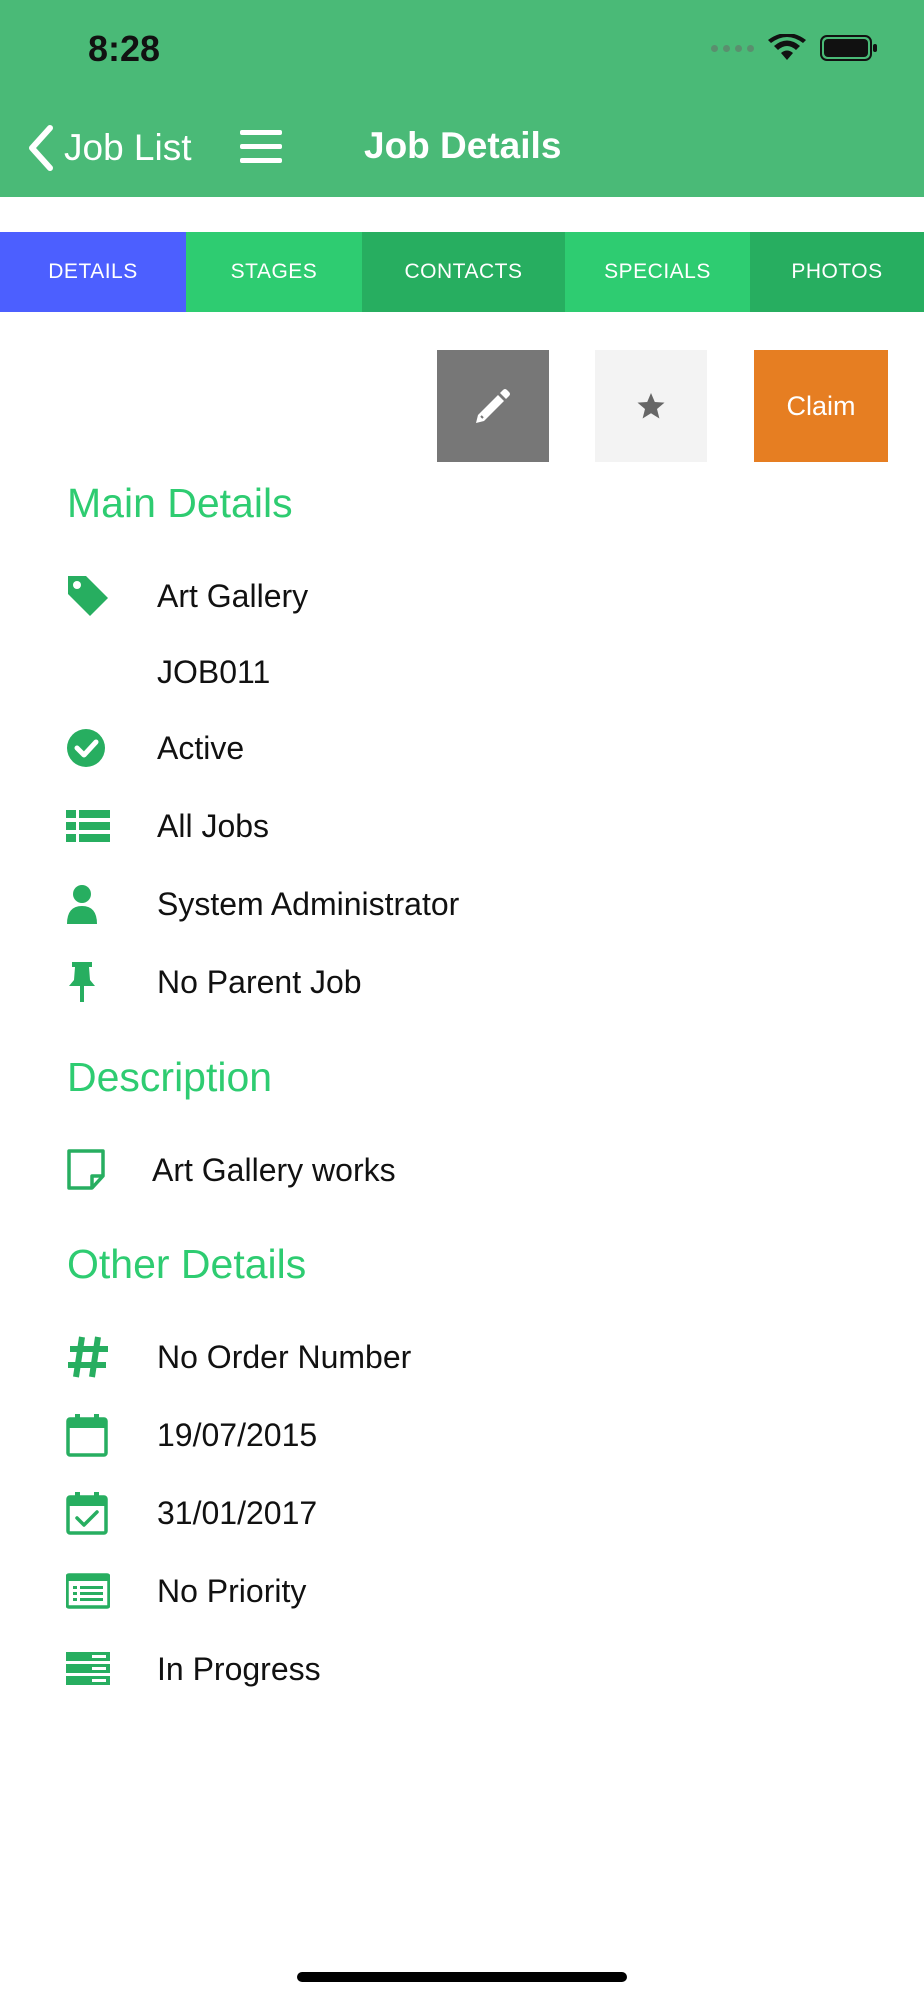 The image size is (924, 2000). What do you see at coordinates (274, 272) in the screenshot?
I see `tab-stages: STAGES` at bounding box center [274, 272].